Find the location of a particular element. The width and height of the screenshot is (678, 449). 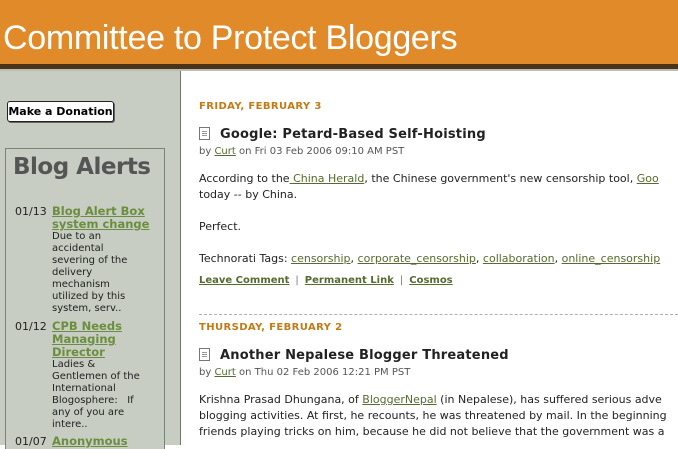

alert-link: Blog Alert Box system change is located at coordinates (104, 218).